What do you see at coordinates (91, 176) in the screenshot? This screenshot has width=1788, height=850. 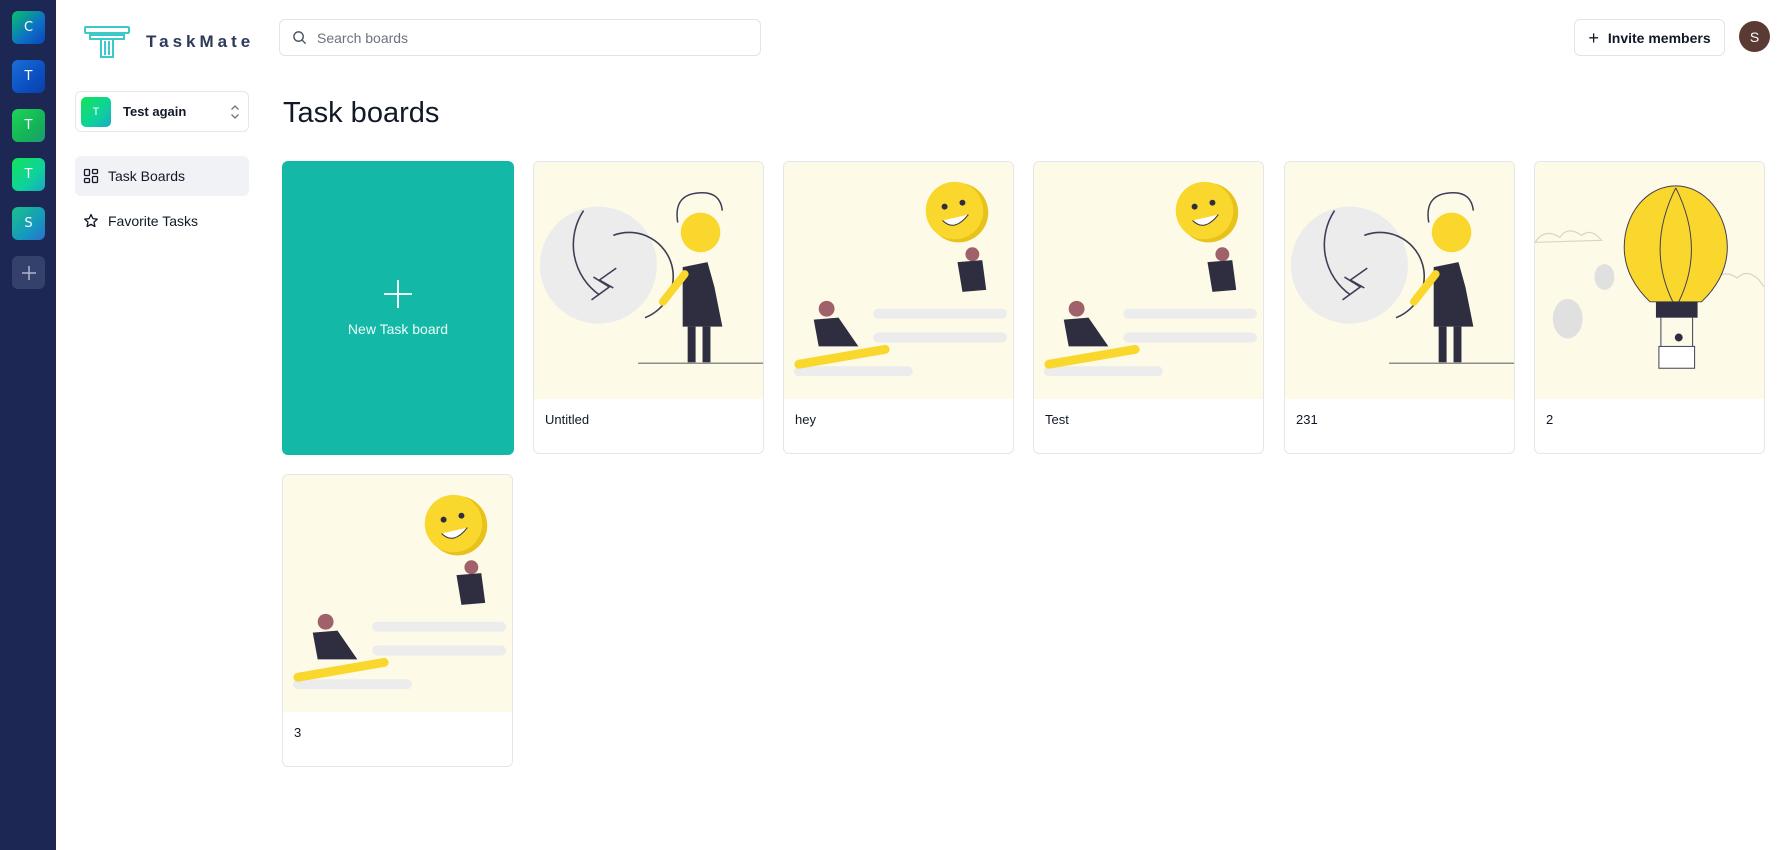 I see `grid-icon` at bounding box center [91, 176].